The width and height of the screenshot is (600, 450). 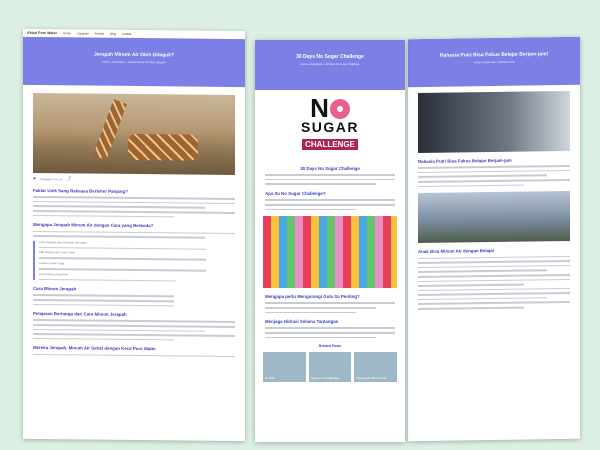 I want to click on nav-item: Home, so click(x=67, y=33).